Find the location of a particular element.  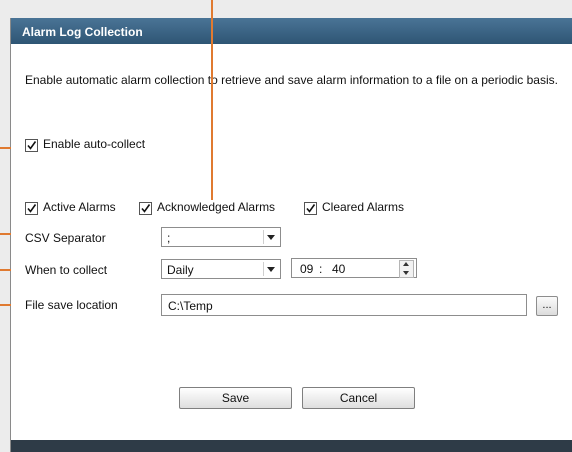

time-spinner: 09 : 40 is located at coordinates (354, 268).